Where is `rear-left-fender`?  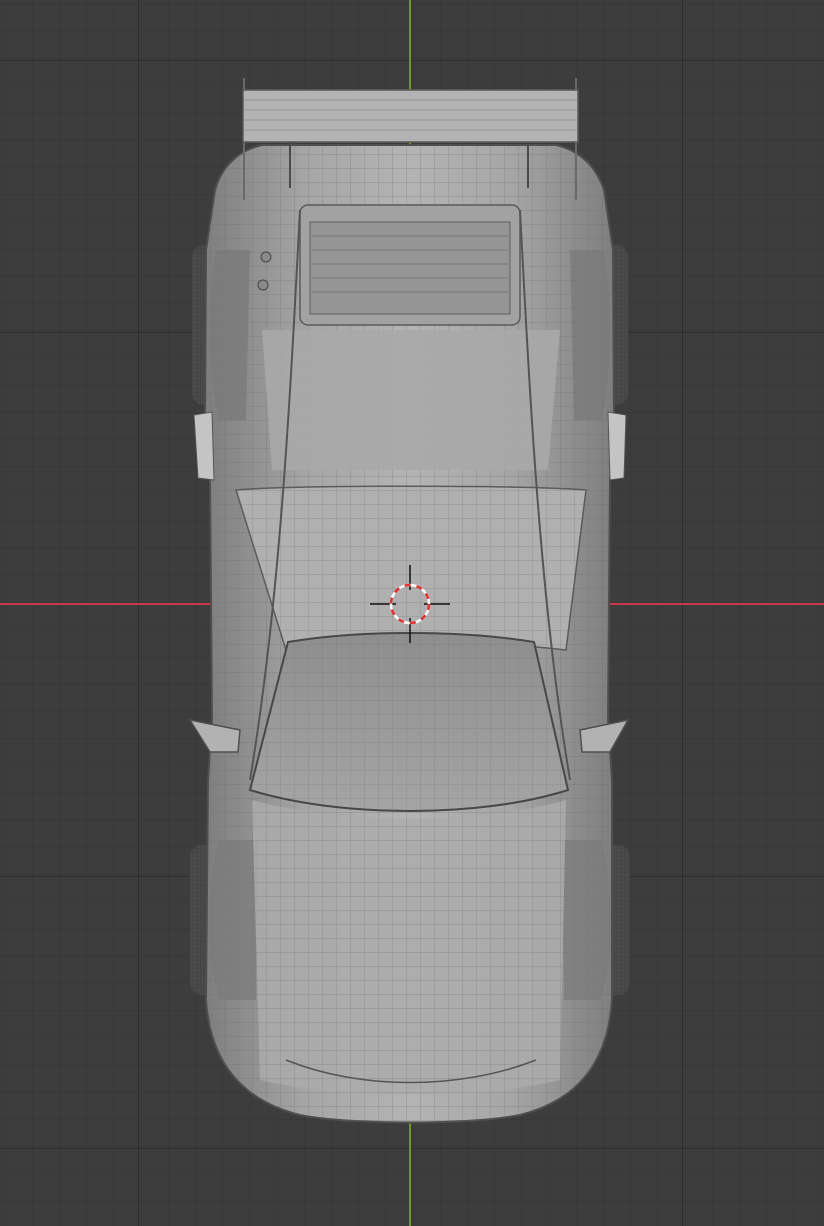
rear-left-fender is located at coordinates (230, 335).